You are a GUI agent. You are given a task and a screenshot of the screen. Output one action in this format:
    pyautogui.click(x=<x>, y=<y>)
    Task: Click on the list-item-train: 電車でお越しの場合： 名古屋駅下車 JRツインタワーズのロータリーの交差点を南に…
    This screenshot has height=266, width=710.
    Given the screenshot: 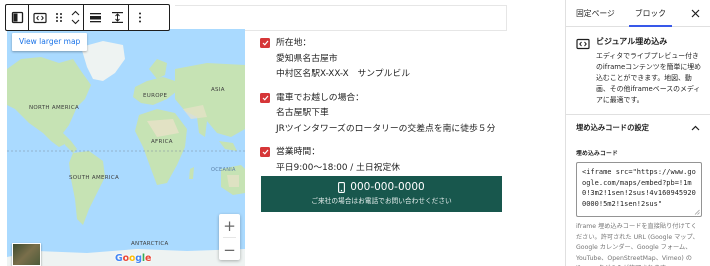 What is the action you would take?
    pyautogui.click(x=410, y=114)
    